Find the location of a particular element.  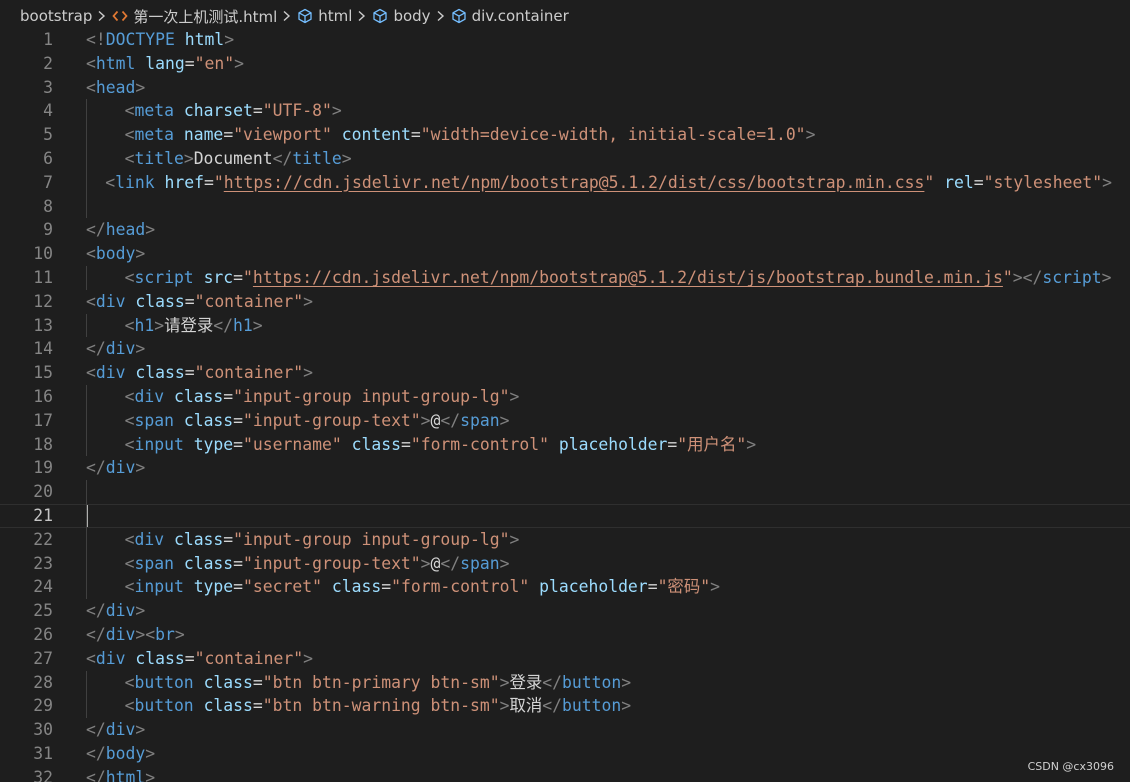

breadcrumb-item-label: body is located at coordinates (412, 16).